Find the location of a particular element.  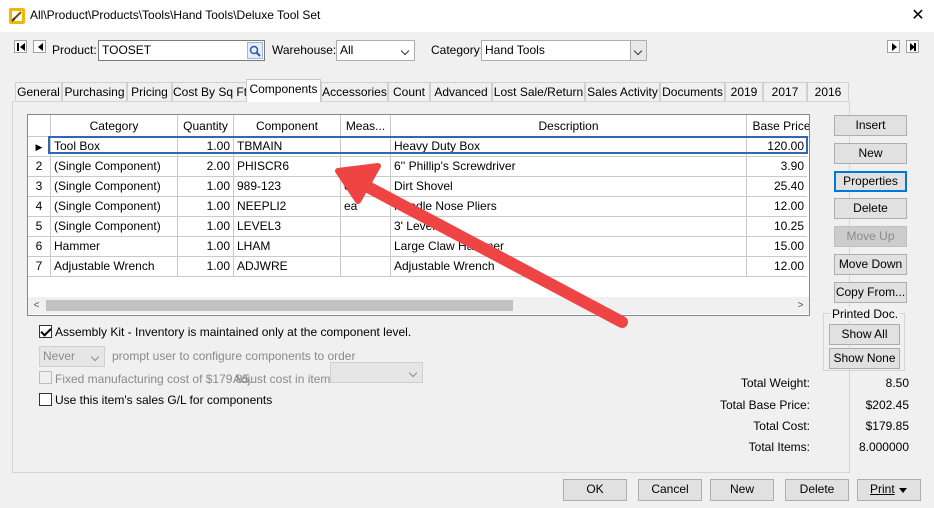

table-cell: 2.00 is located at coordinates (206, 167).